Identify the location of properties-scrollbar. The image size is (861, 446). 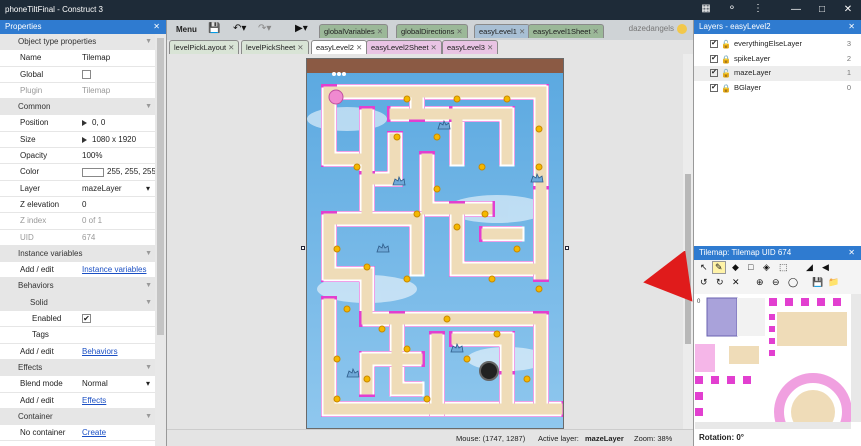
(160, 240).